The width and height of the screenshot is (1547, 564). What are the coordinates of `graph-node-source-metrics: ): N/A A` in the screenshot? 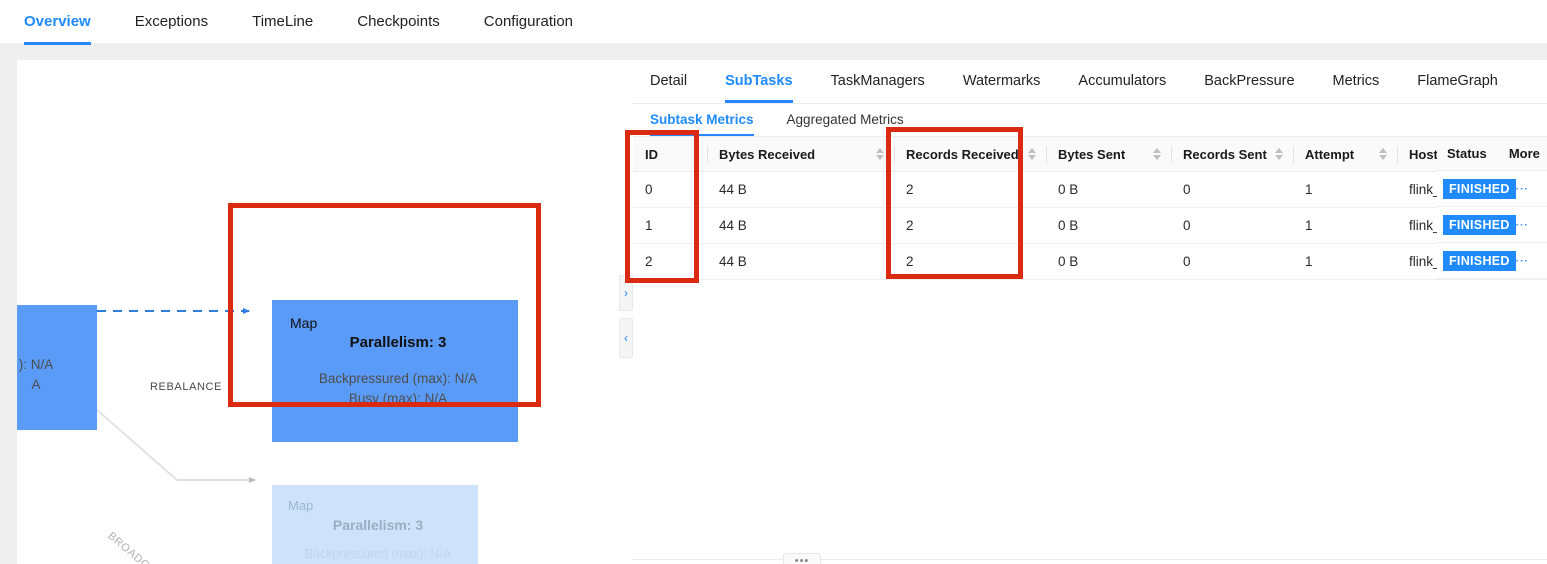 It's located at (51, 375).